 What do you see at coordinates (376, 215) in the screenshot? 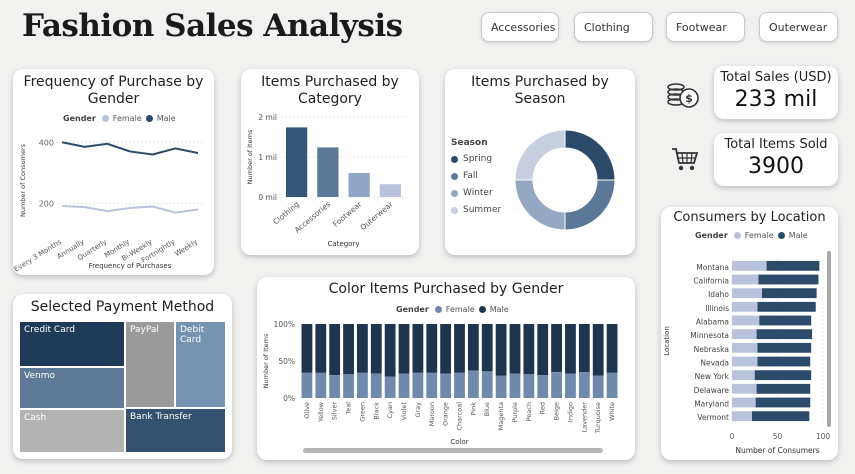
I see `x-tick-label: Outerwear` at bounding box center [376, 215].